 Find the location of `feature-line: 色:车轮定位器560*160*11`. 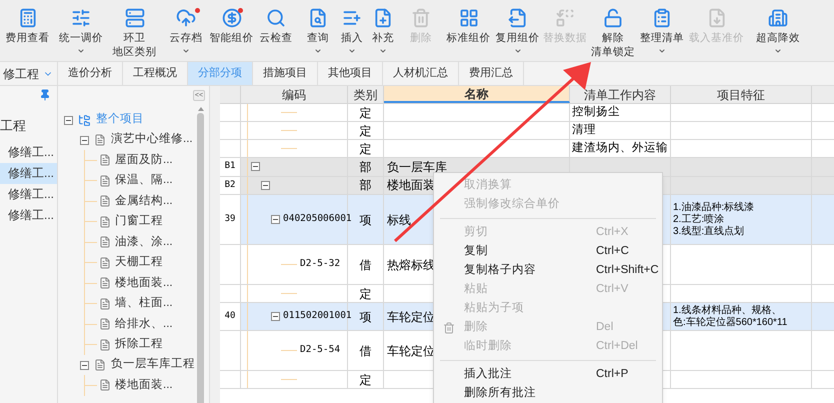

feature-line: 色:车轮定位器560*160*11 is located at coordinates (730, 322).